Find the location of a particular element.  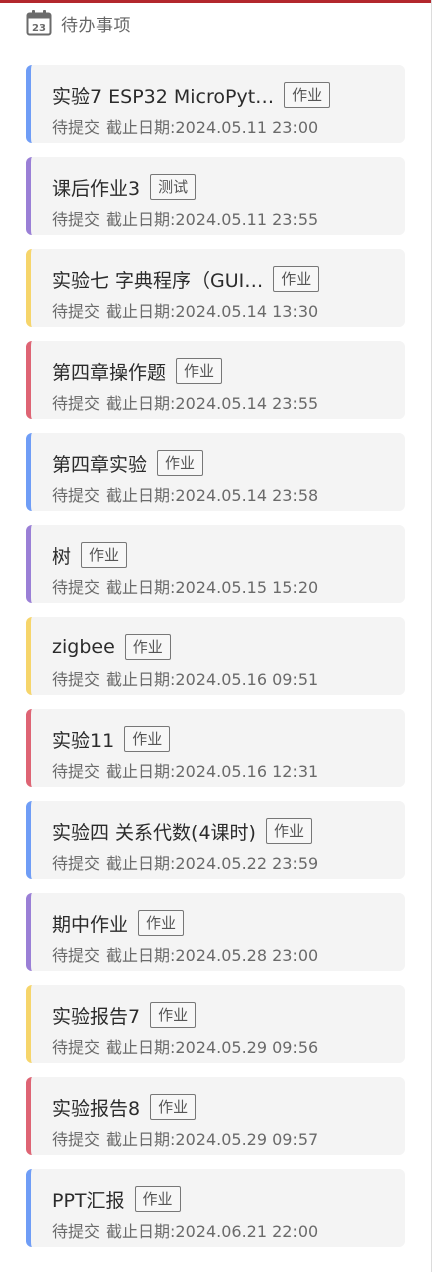

task-deadline: 截止日期:2024.05.14 23:58 is located at coordinates (212, 495).